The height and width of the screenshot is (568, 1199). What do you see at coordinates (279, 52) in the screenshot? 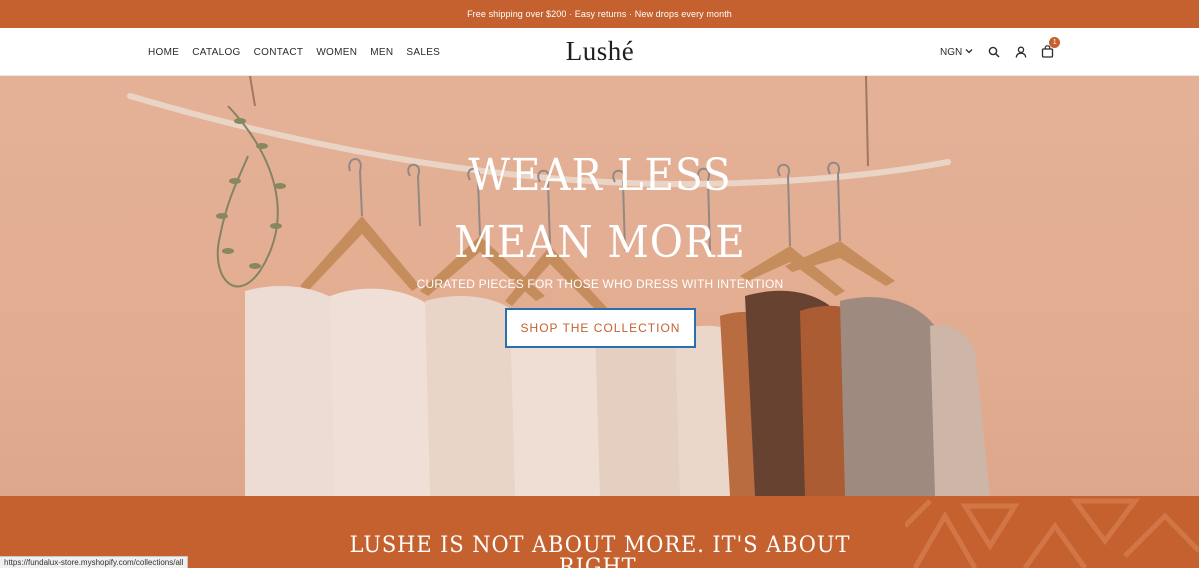
I see `nav-contact: CONTACT` at bounding box center [279, 52].